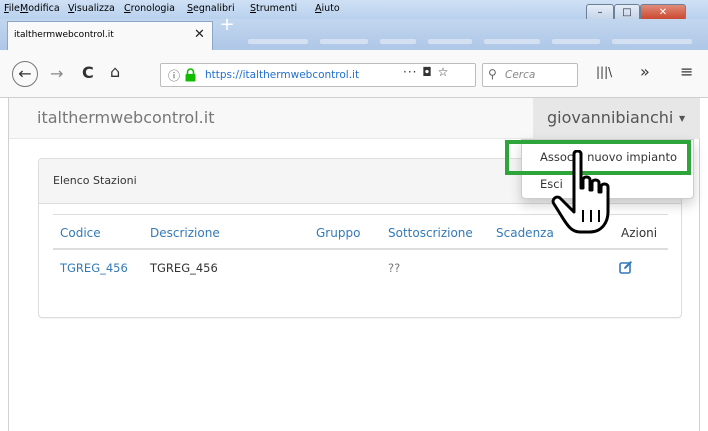 This screenshot has height=431, width=708. What do you see at coordinates (282, 75) in the screenshot?
I see `url-text: https://italthermwebcontrol.it` at bounding box center [282, 75].